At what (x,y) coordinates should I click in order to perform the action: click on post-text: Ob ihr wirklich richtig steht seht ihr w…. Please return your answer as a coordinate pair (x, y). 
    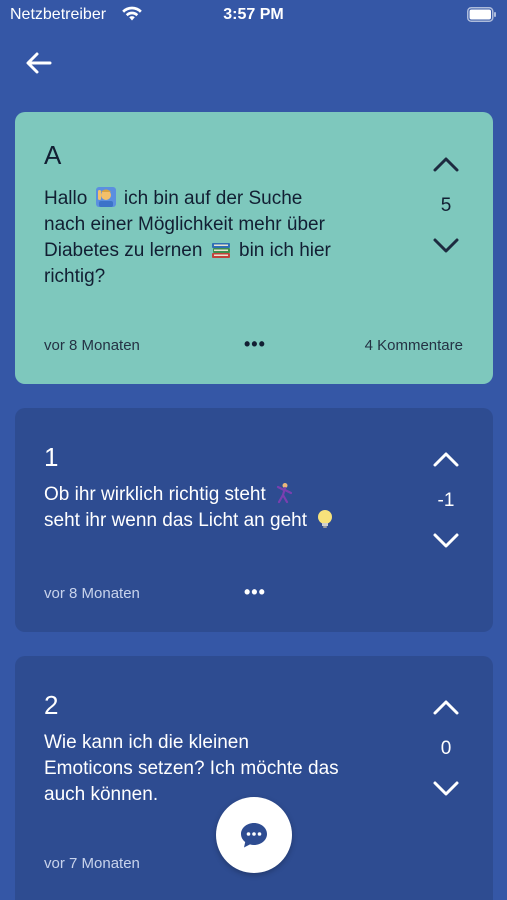
    Looking at the image, I should click on (234, 508).